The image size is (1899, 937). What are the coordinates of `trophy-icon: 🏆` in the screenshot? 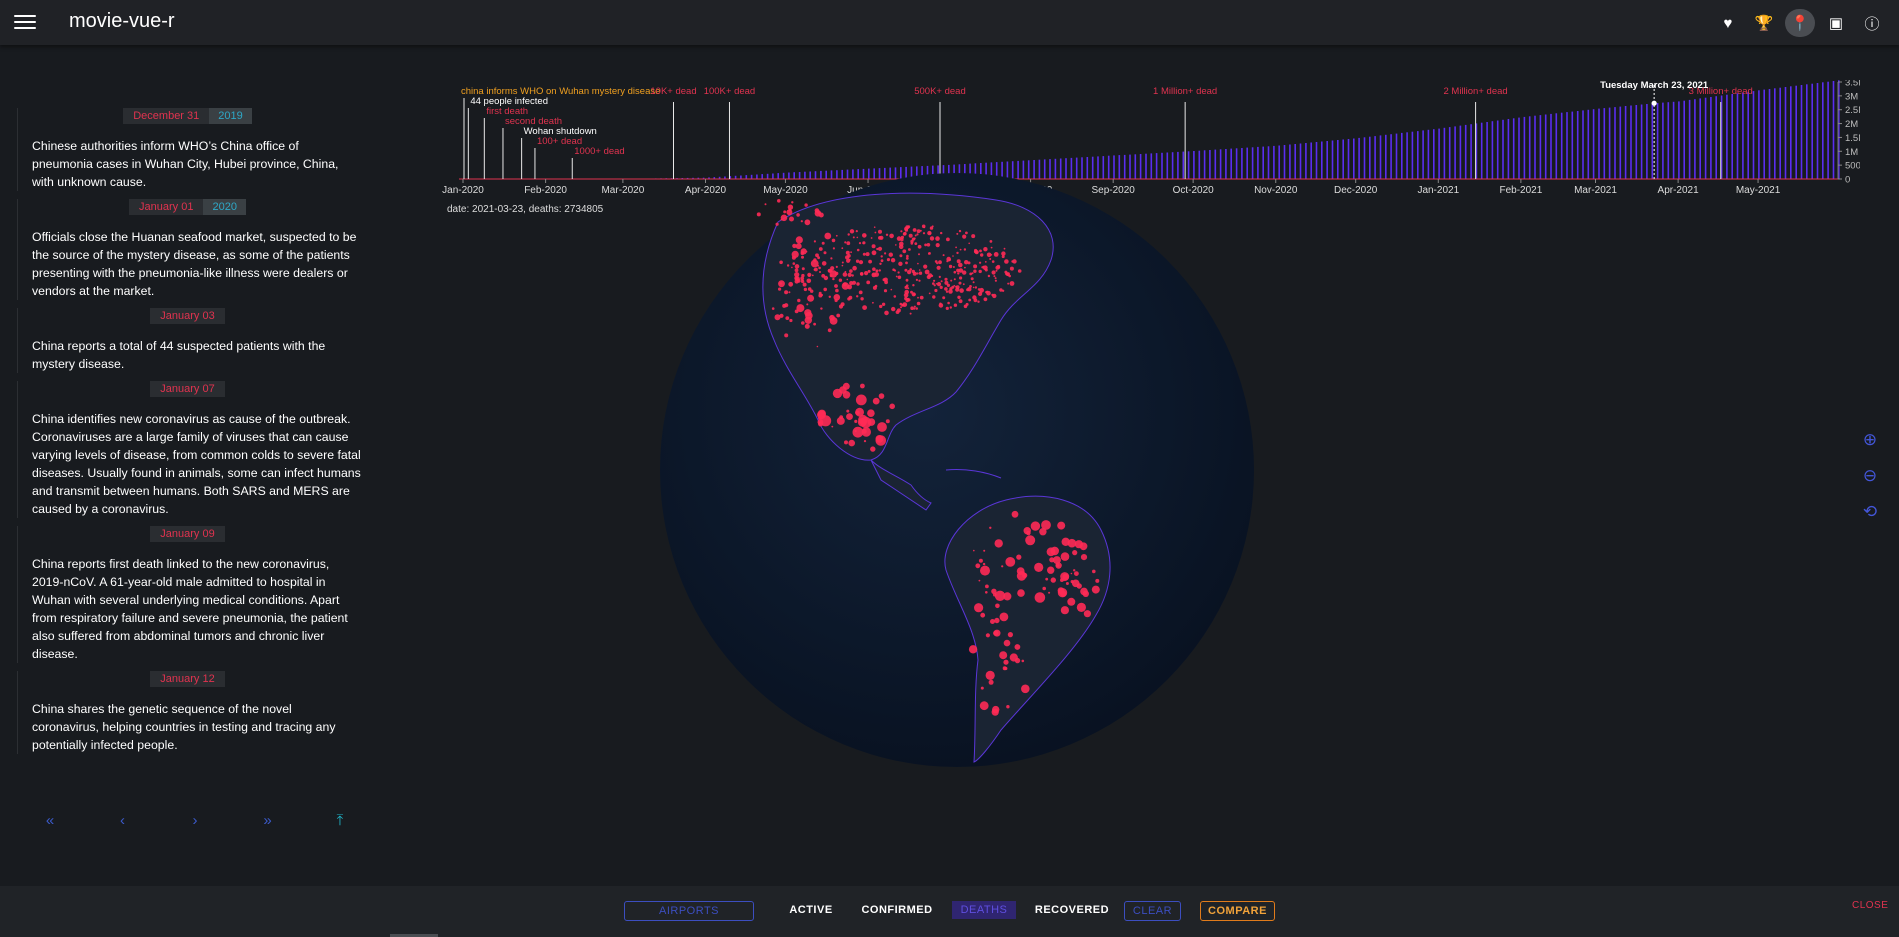 It's located at (1764, 23).